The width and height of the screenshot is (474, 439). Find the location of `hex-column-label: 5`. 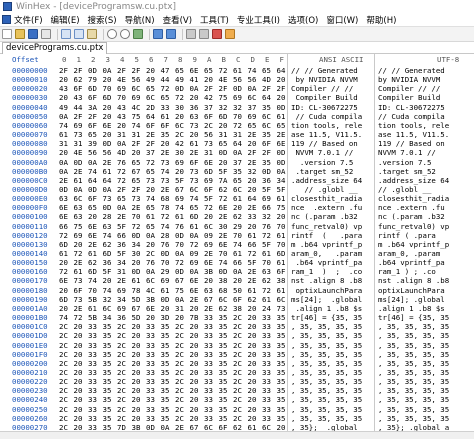

hex-column-label: 5 is located at coordinates (136, 59).